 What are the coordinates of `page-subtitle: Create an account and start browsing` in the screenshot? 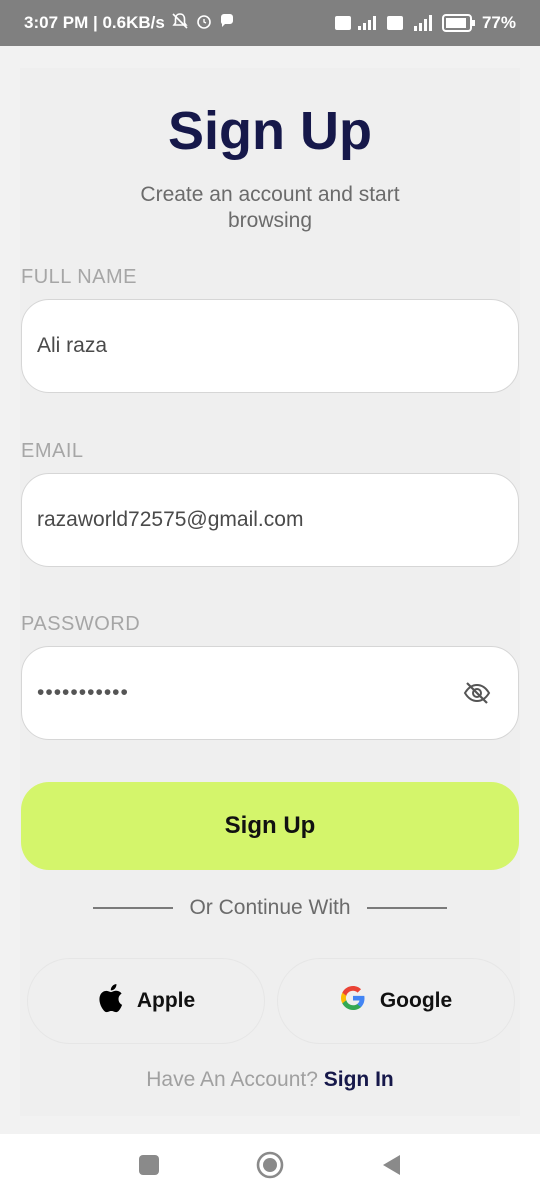 It's located at (270, 207).